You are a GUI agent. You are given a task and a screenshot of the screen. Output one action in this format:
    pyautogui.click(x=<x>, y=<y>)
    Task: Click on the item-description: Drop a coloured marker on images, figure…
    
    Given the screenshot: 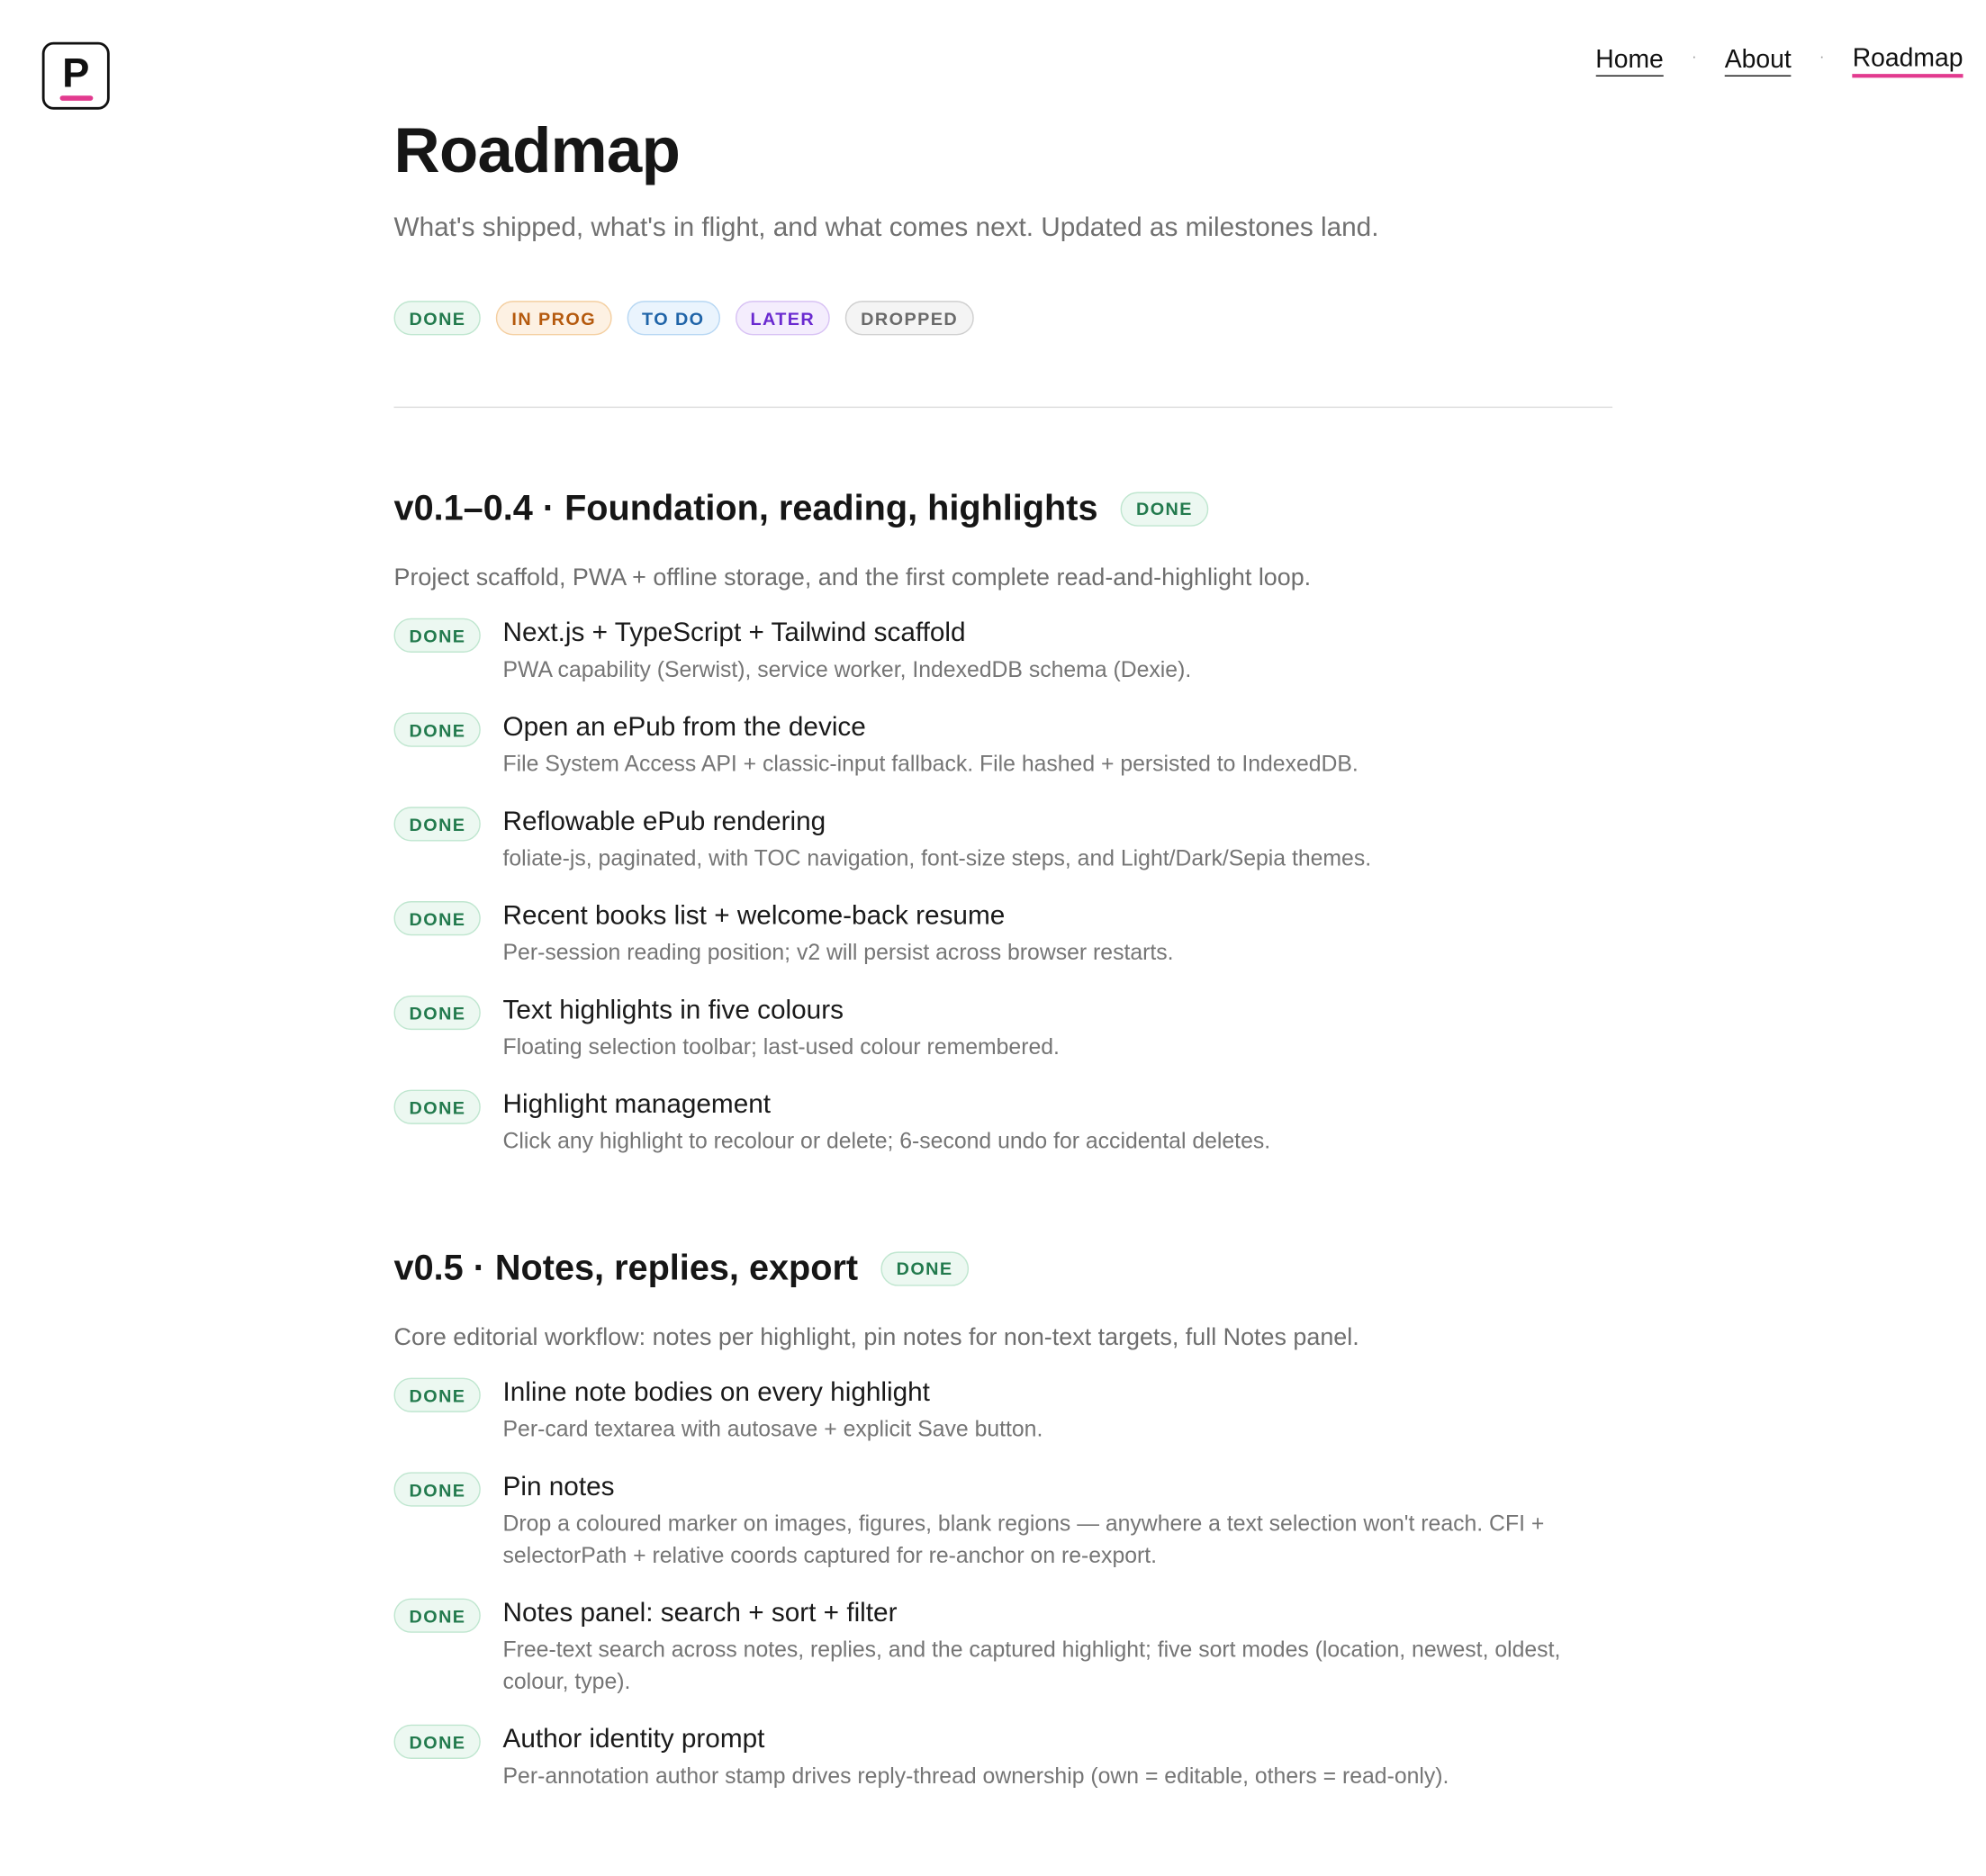 What is the action you would take?
    pyautogui.click(x=1024, y=1539)
    